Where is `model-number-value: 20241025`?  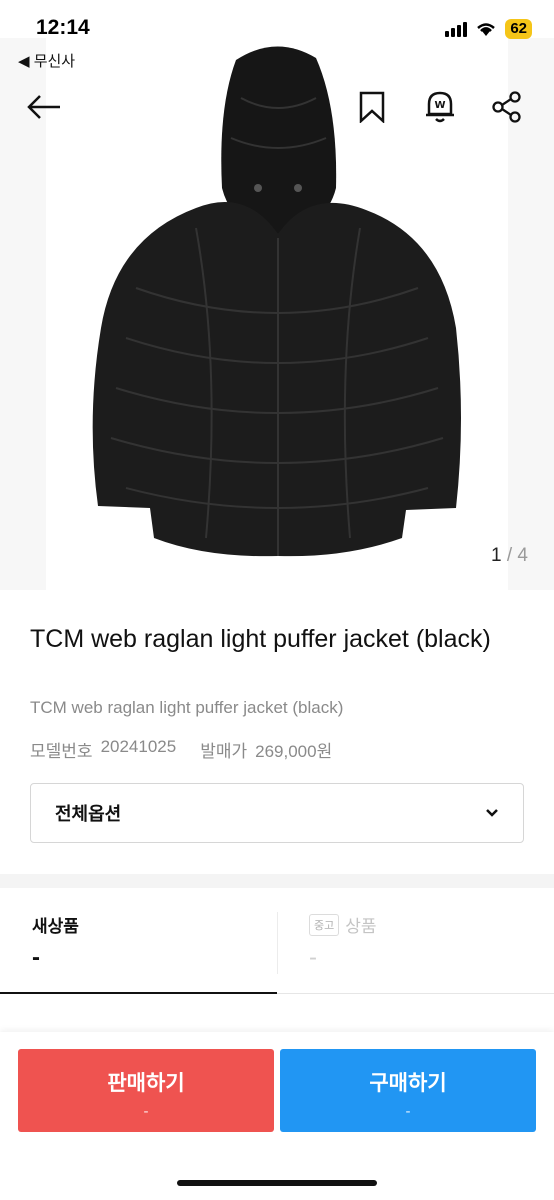 model-number-value: 20241025 is located at coordinates (138, 746).